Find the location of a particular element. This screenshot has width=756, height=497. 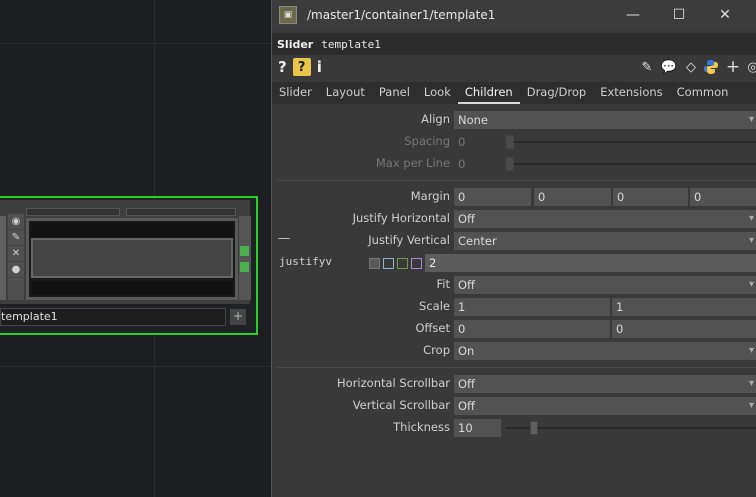

tab-common: Common is located at coordinates (703, 93).